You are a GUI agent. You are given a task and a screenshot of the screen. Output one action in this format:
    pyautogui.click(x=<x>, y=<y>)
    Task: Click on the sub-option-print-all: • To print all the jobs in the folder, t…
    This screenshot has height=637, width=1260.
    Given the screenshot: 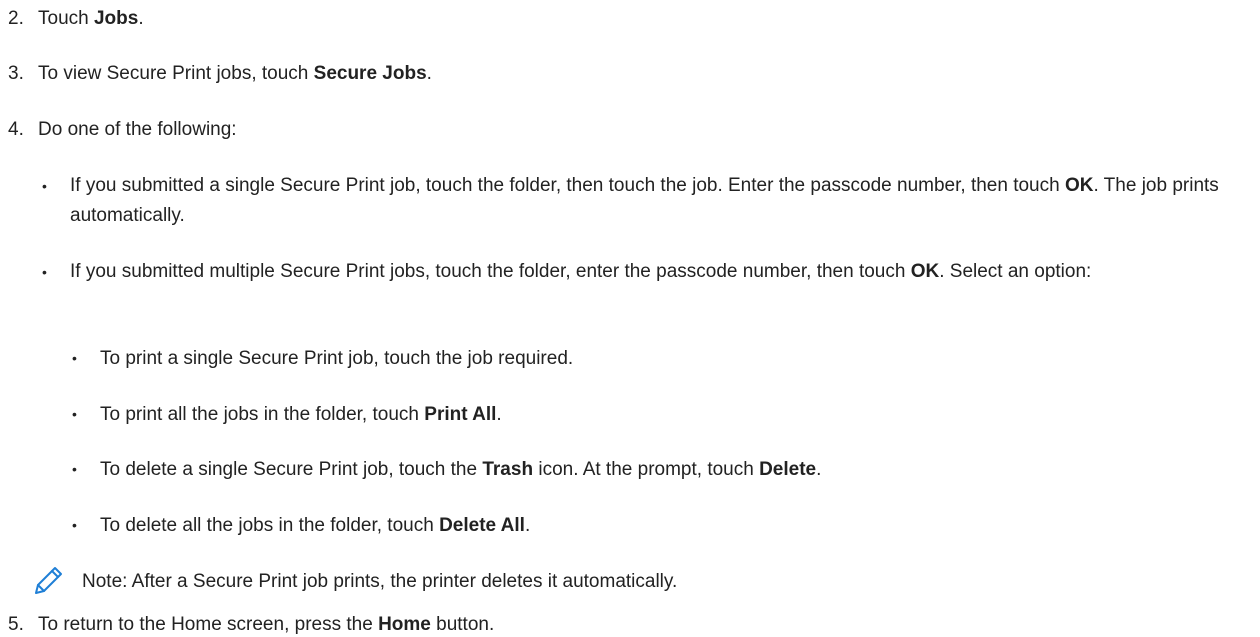 What is the action you would take?
    pyautogui.click(x=287, y=414)
    